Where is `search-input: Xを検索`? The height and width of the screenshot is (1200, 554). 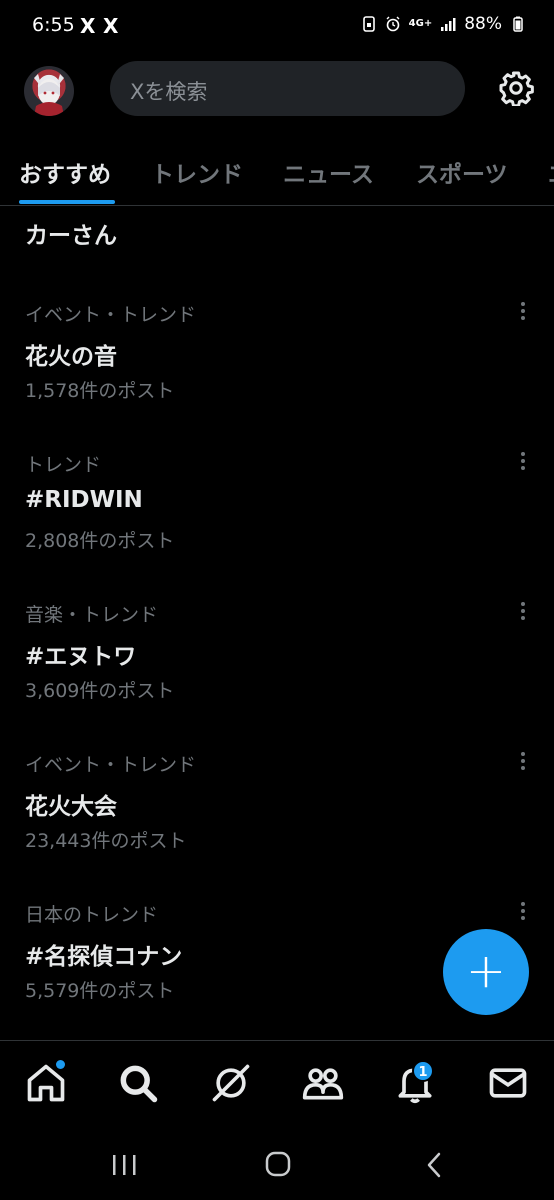 search-input: Xを検索 is located at coordinates (287, 88).